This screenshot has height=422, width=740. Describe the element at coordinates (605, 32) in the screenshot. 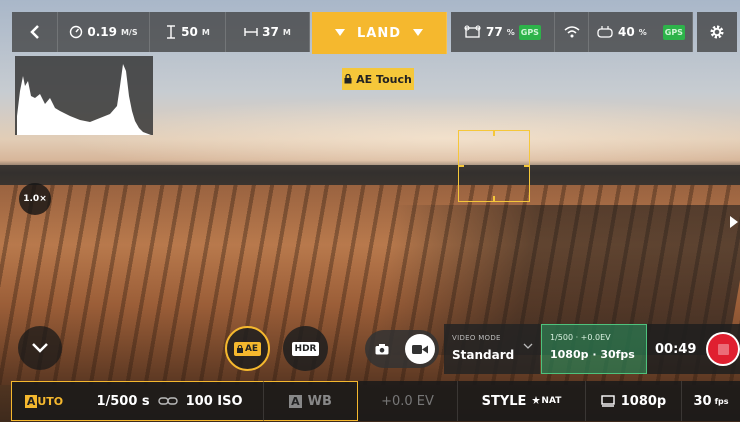

I see `controller-icon` at that location.